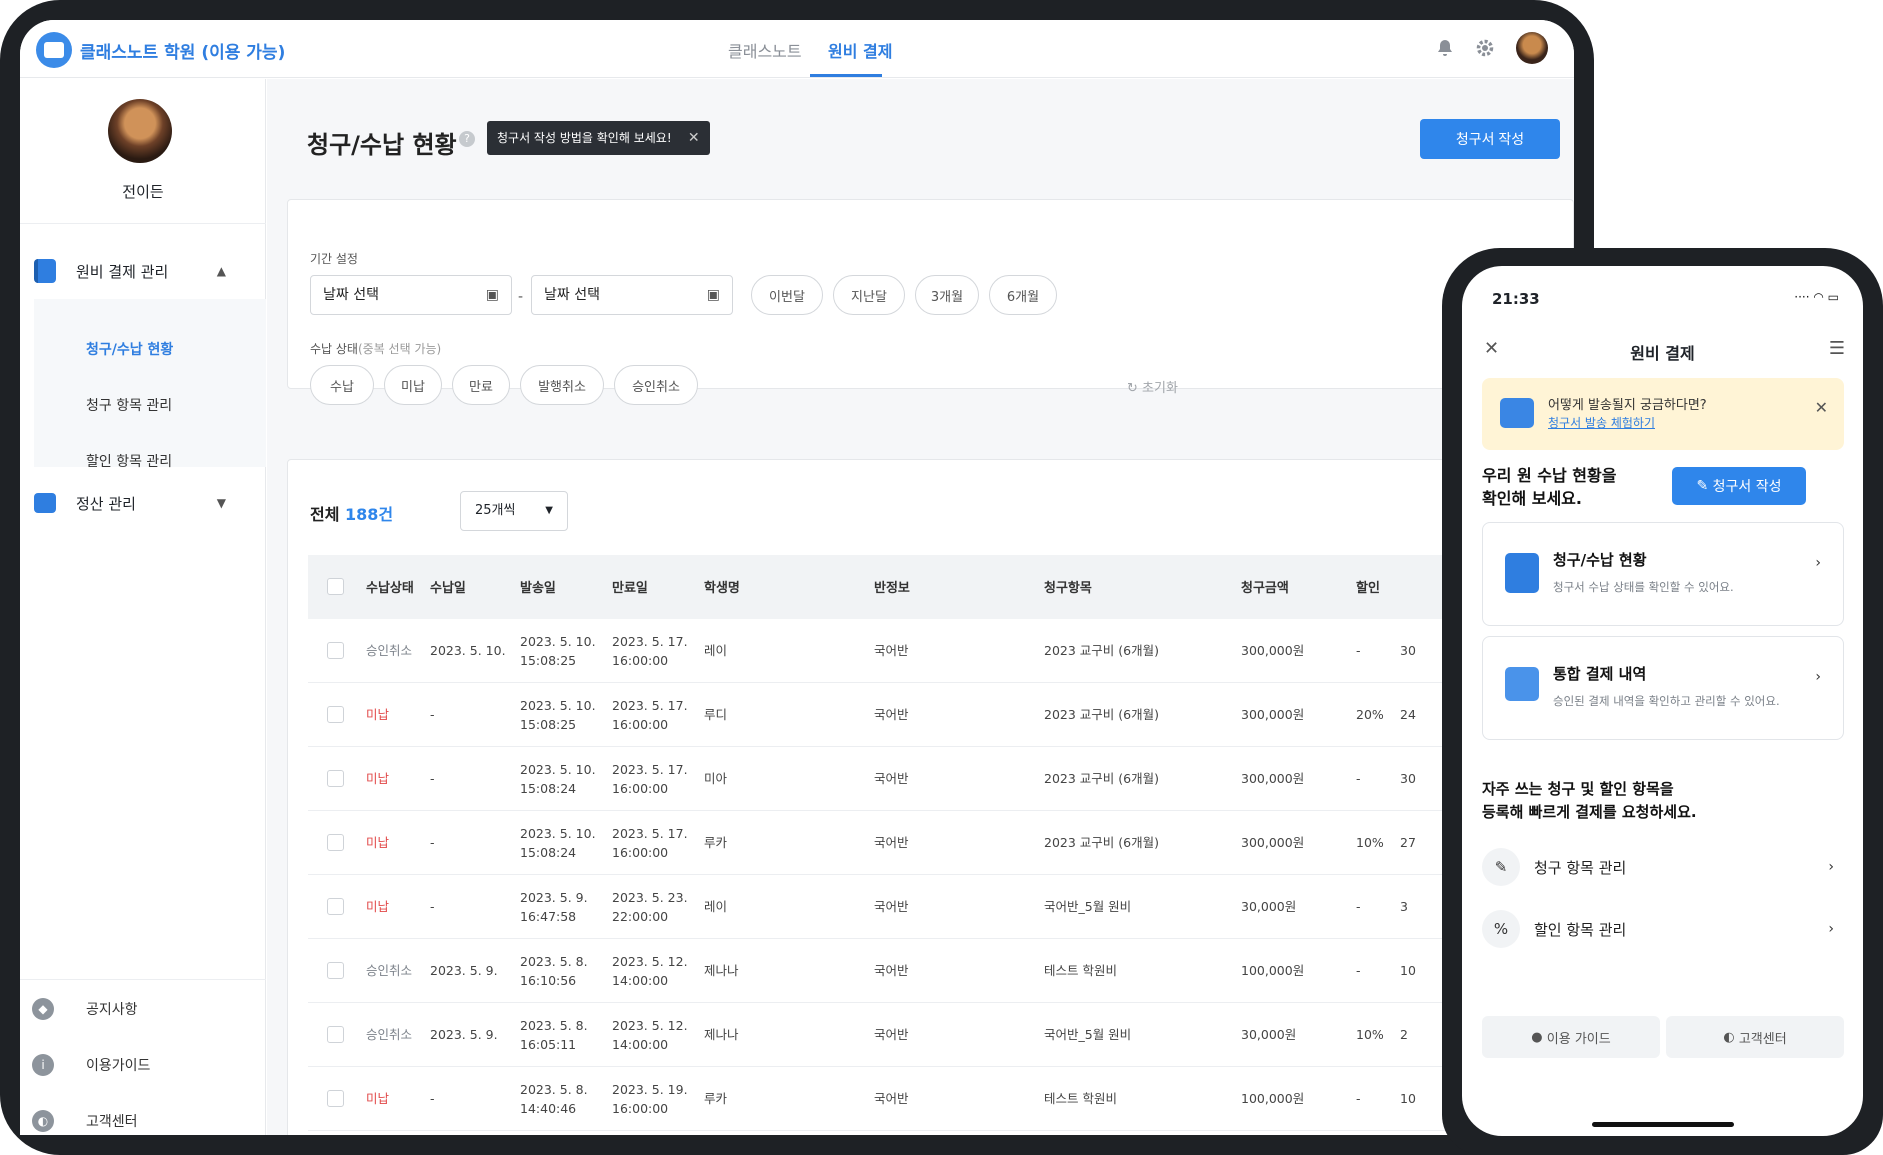 The image size is (1883, 1155). Describe the element at coordinates (1739, 486) in the screenshot. I see `phone-create-invoice-button: ✎ 청구서 작성` at that location.